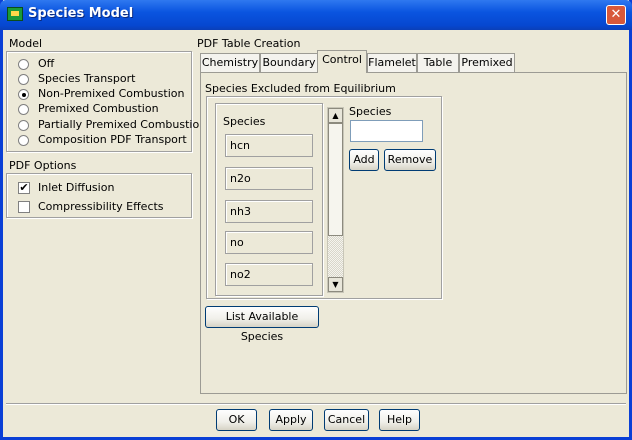 Image resolution: width=632 pixels, height=440 pixels. I want to click on species-item-no: no, so click(269, 242).